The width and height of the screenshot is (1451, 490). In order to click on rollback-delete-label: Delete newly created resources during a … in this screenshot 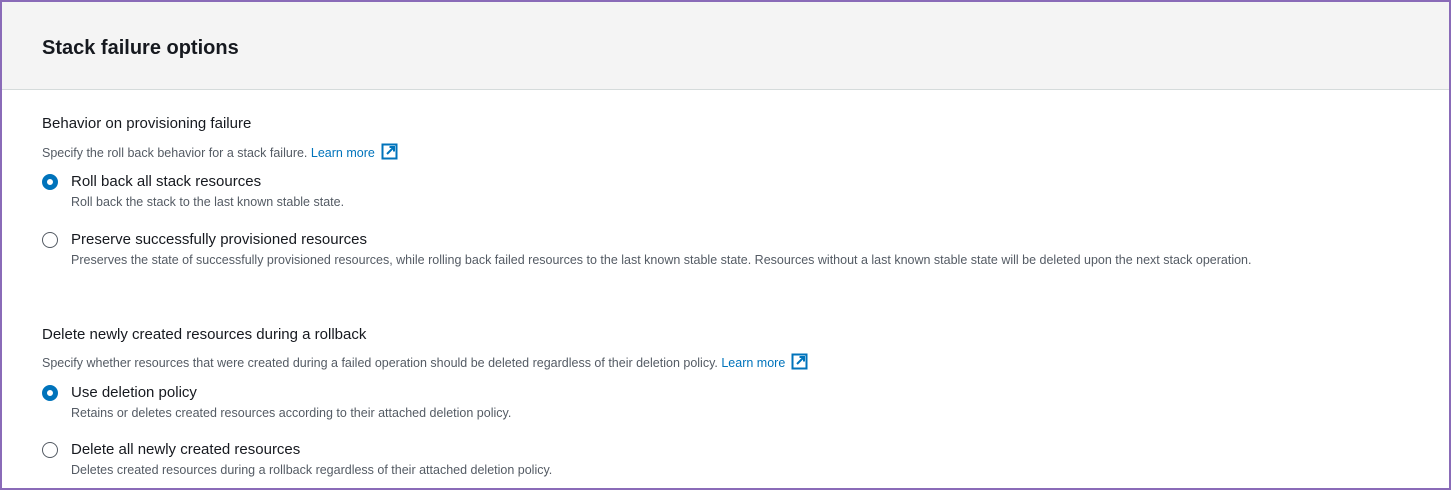, I will do `click(204, 334)`.